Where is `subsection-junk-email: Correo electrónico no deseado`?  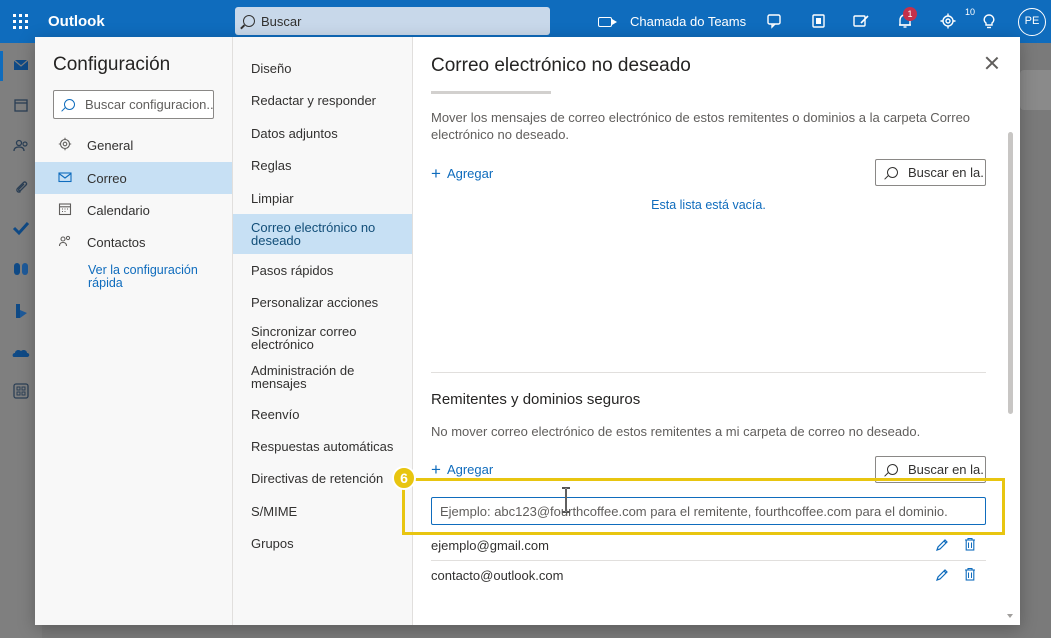
subsection-junk-email: Correo electrónico no deseado is located at coordinates (322, 234).